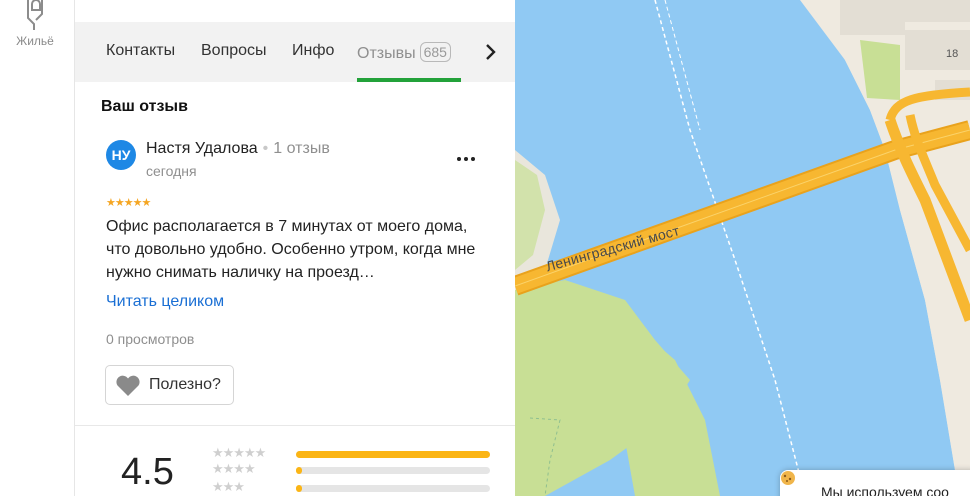  I want to click on review-author-count: 1 отзыв, so click(301, 148).